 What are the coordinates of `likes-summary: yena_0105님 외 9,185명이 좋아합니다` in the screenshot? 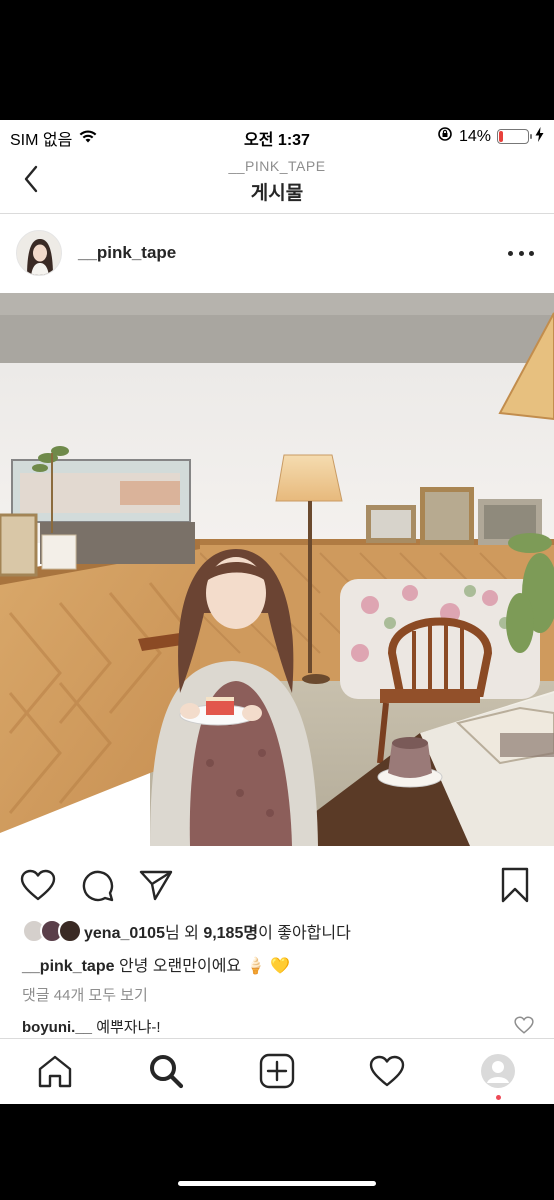 It's located at (186, 931).